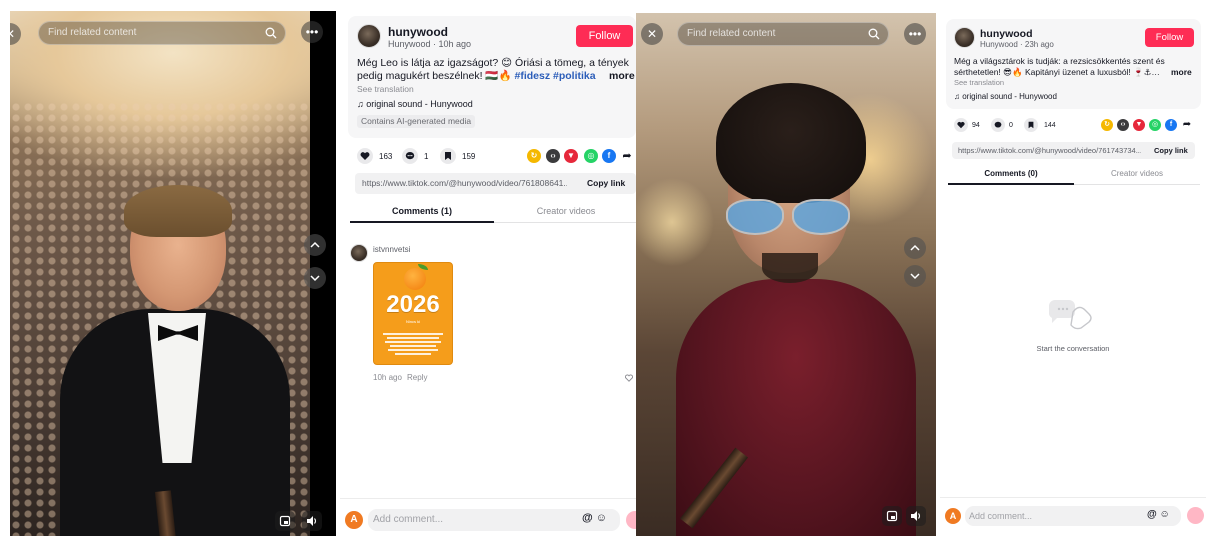  What do you see at coordinates (1070, 315) in the screenshot?
I see `empty-comments-icon` at bounding box center [1070, 315].